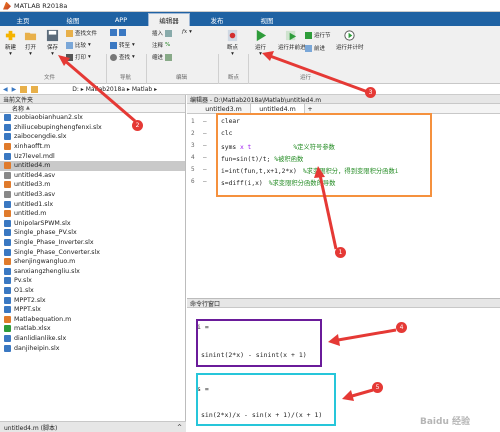  I want to click on arrow-1-head, so click(319, 172).